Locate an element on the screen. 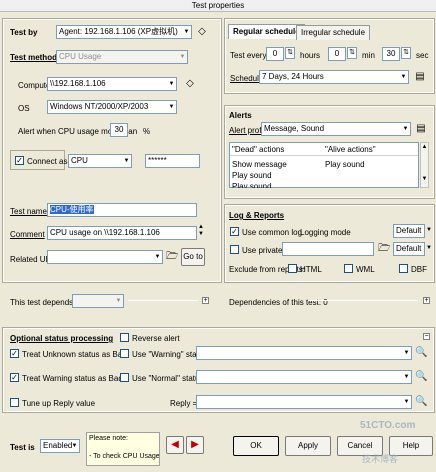 The image size is (436, 472). test-is-select: Enabled ▼ is located at coordinates (60, 446).